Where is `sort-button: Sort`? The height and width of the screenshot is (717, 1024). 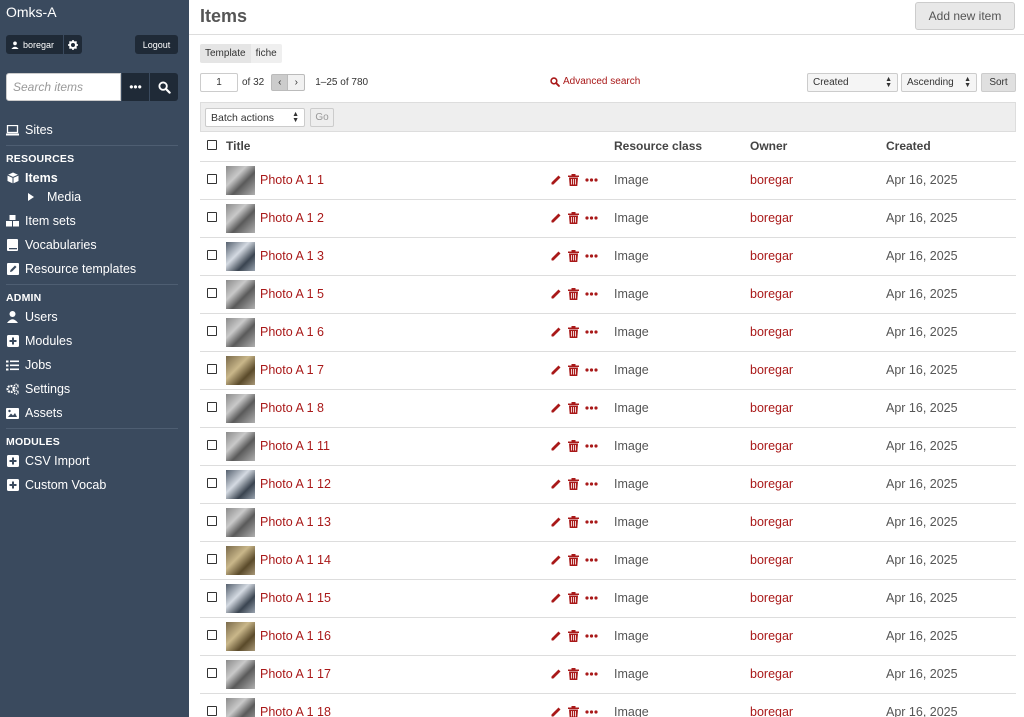
sort-button: Sort is located at coordinates (998, 82).